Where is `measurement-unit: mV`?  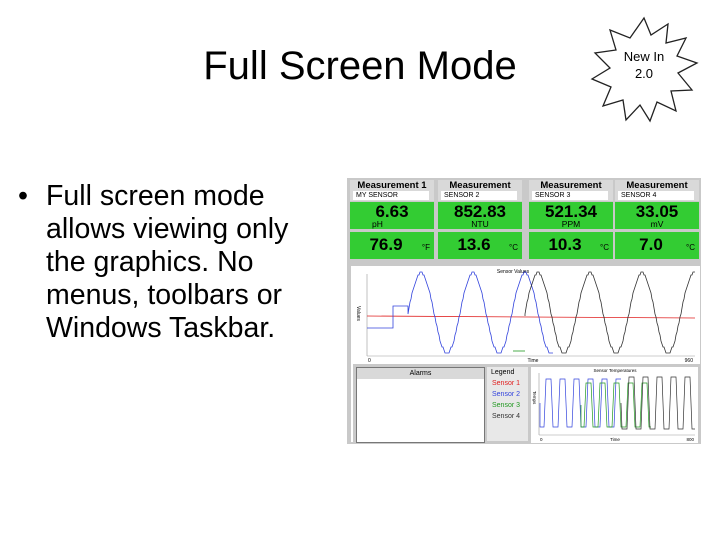
measurement-unit: mV is located at coordinates (657, 224).